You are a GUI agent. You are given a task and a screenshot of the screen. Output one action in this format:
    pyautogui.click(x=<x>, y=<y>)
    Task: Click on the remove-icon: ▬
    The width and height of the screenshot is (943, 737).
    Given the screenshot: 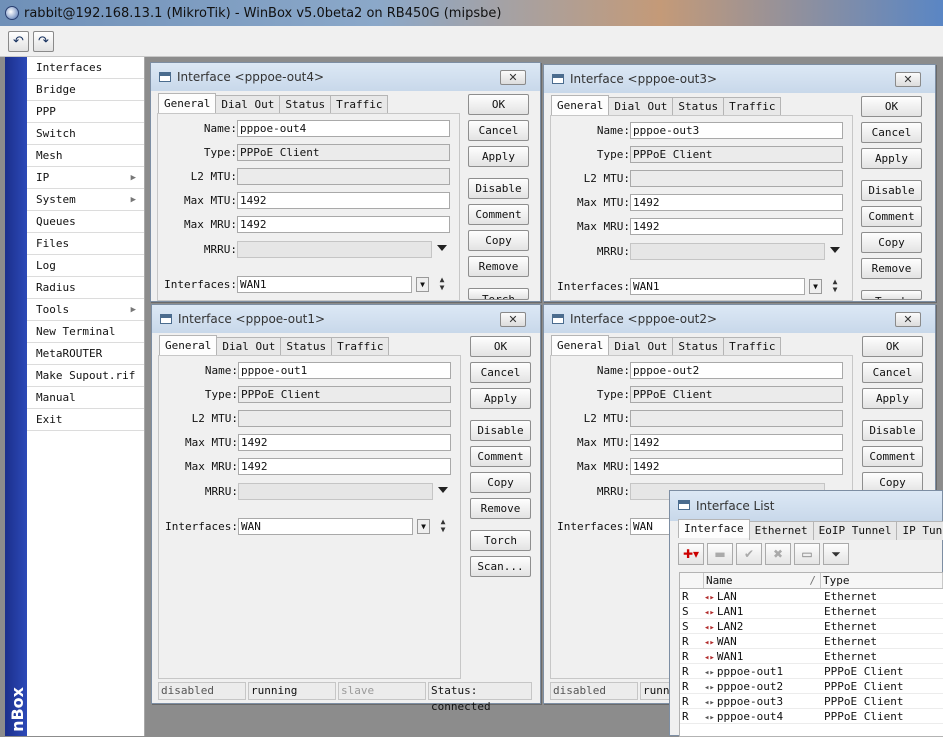 What is the action you would take?
    pyautogui.click(x=720, y=554)
    